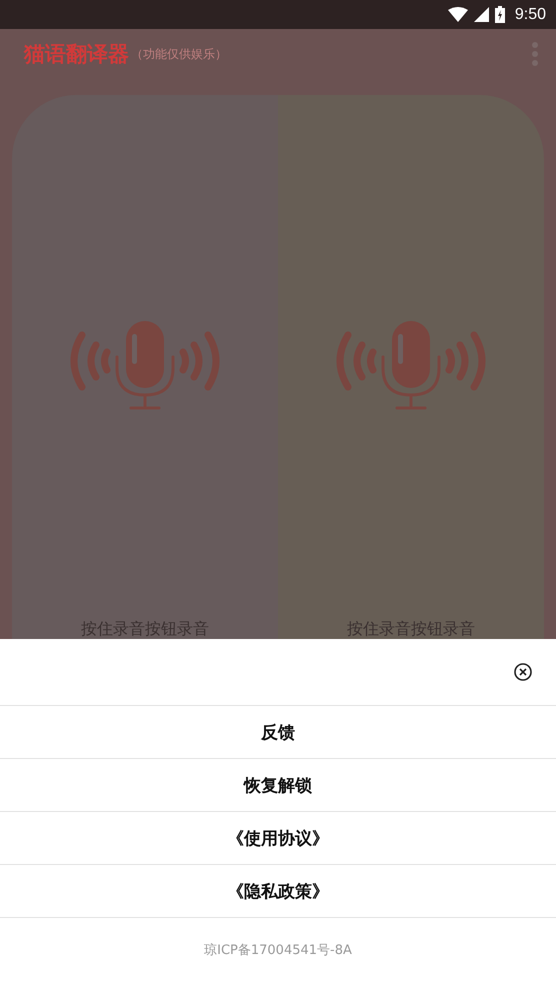 The image size is (556, 989). Describe the element at coordinates (278, 838) in the screenshot. I see `menu-item: 《使用协议》` at that location.